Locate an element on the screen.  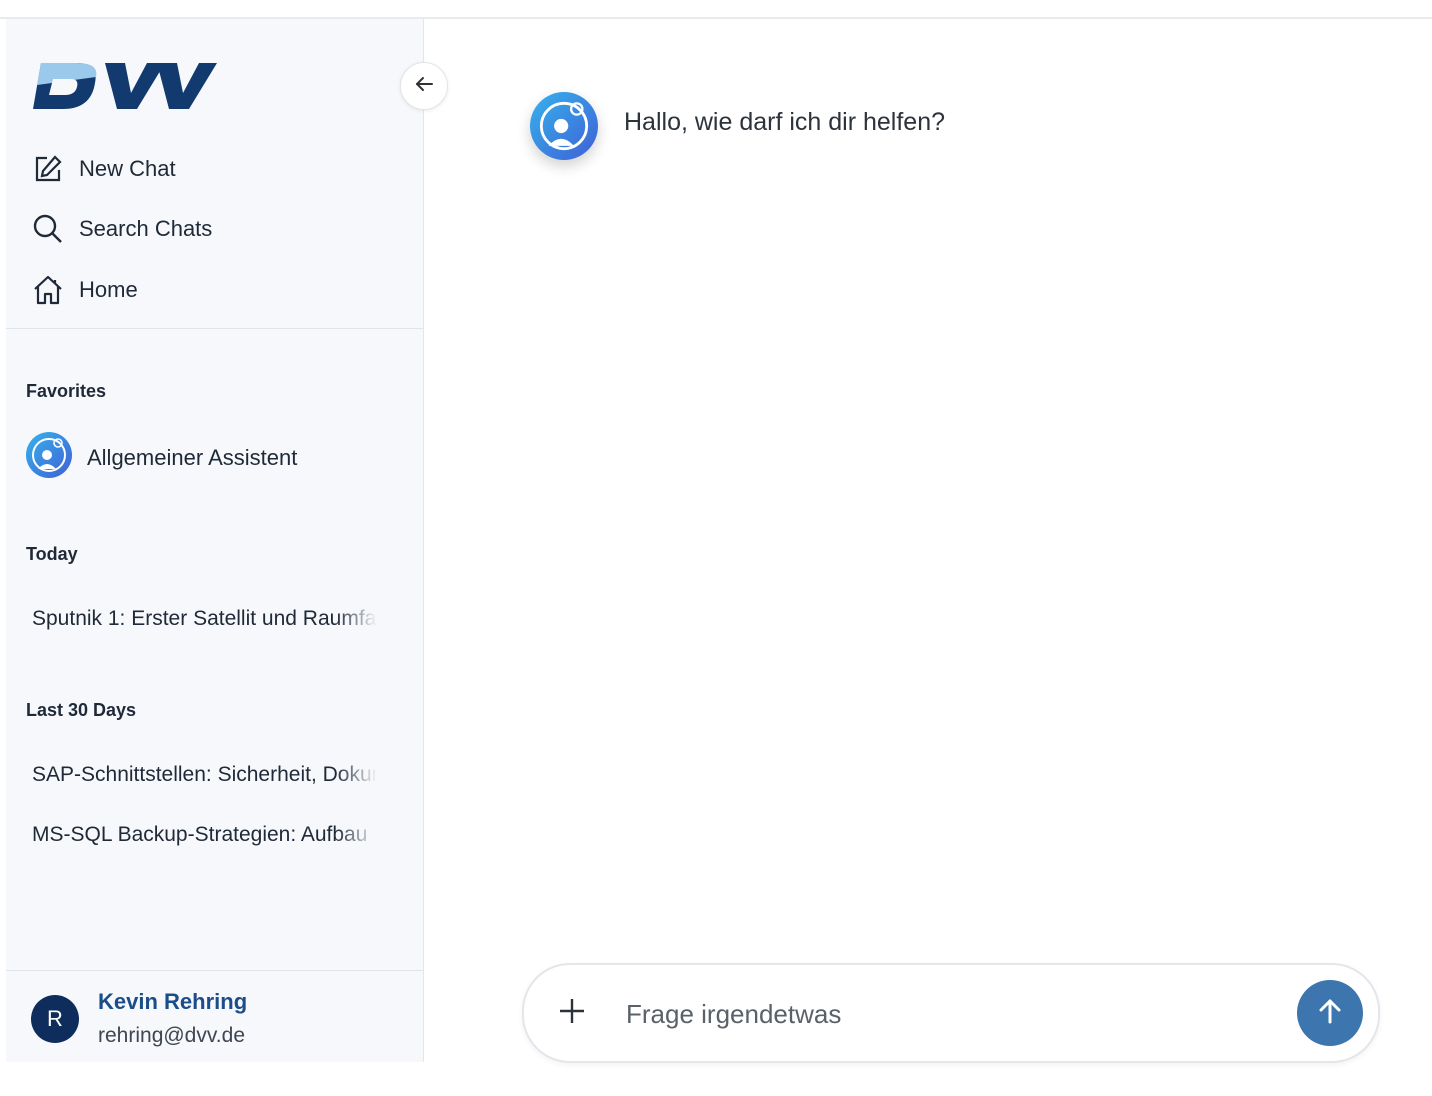
plus-icon is located at coordinates (572, 1013).